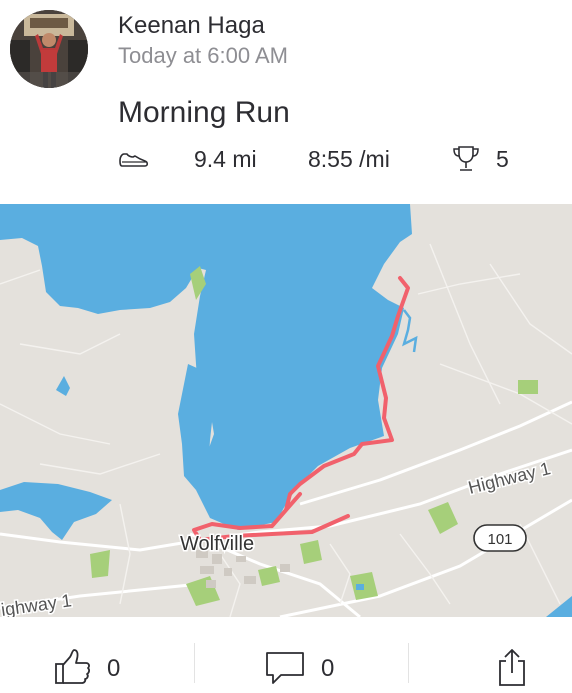 The image size is (572, 693). What do you see at coordinates (225, 159) in the screenshot?
I see `distance-value: 9.4 mi` at bounding box center [225, 159].